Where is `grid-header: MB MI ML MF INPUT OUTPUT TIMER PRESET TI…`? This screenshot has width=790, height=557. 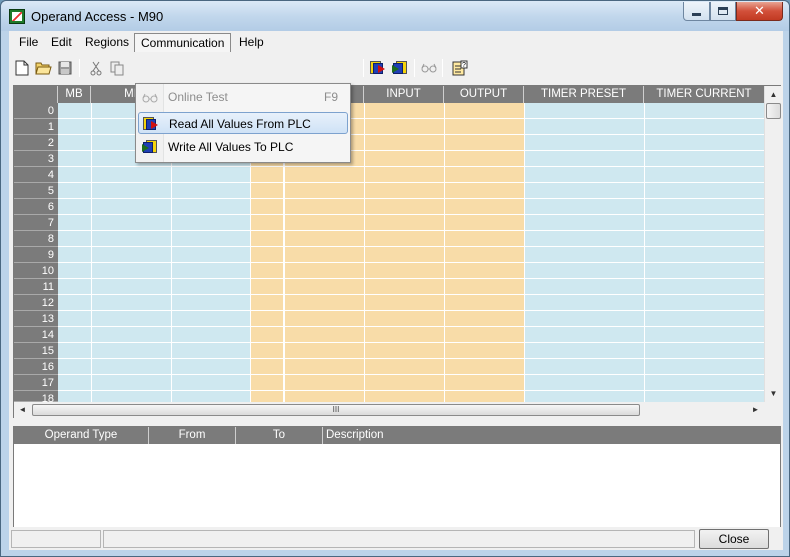
grid-header: MB MI ML MF INPUT OUTPUT TIMER PRESET TI… is located at coordinates (389, 94).